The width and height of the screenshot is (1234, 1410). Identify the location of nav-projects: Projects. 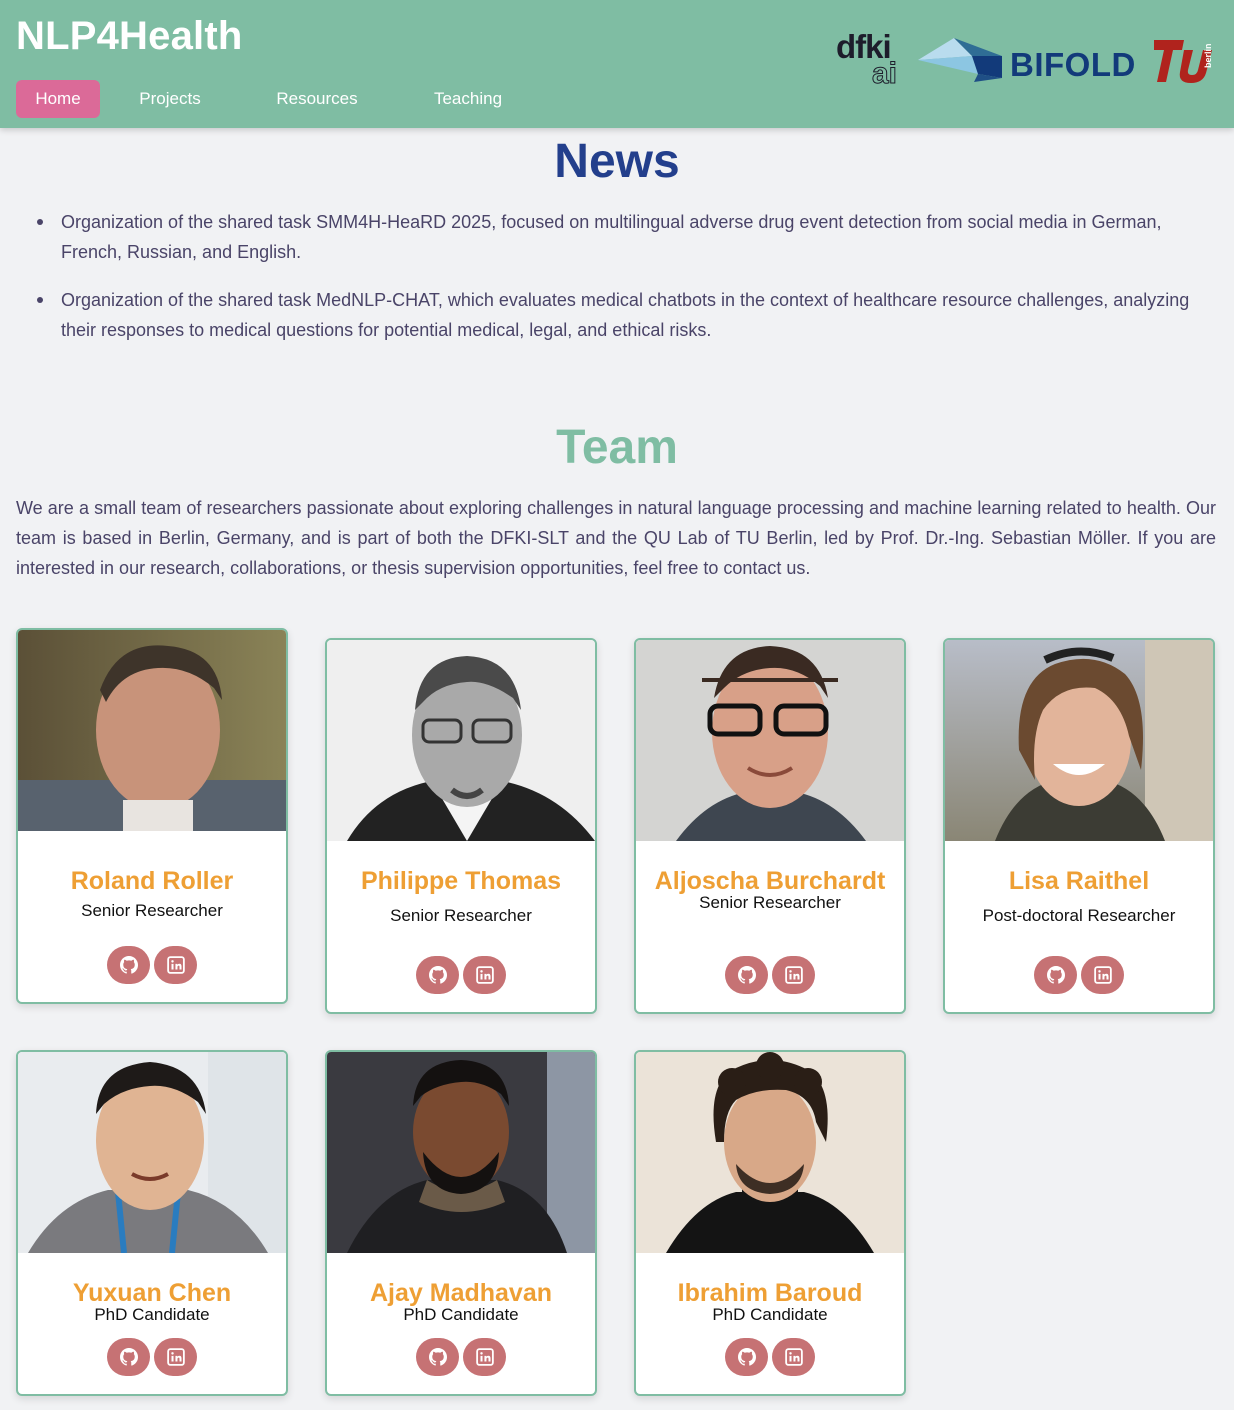
(170, 99).